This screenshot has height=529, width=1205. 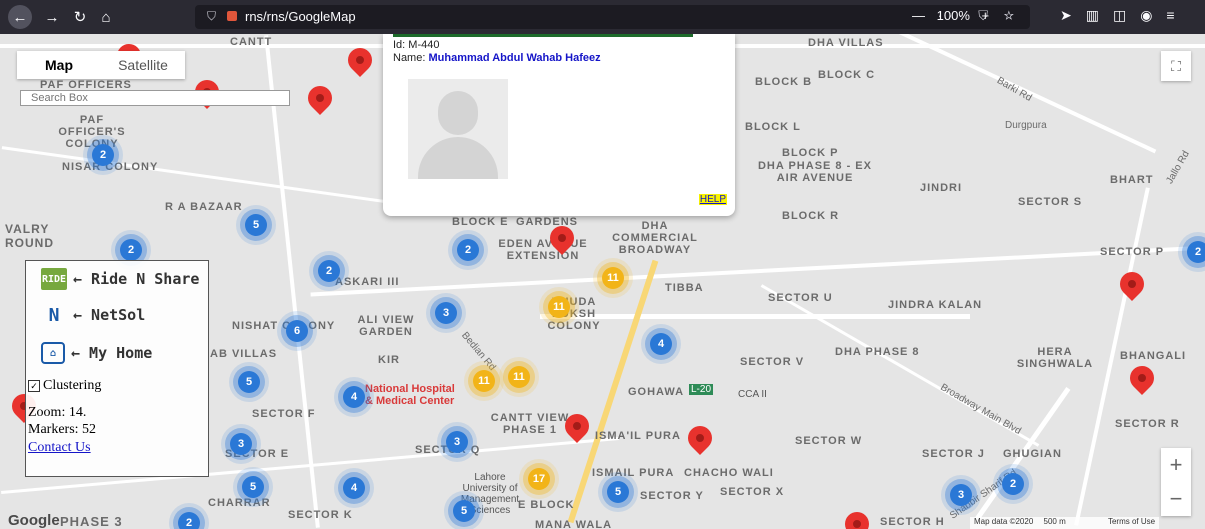 What do you see at coordinates (34, 520) in the screenshot?
I see `google-logo: Google` at bounding box center [34, 520].